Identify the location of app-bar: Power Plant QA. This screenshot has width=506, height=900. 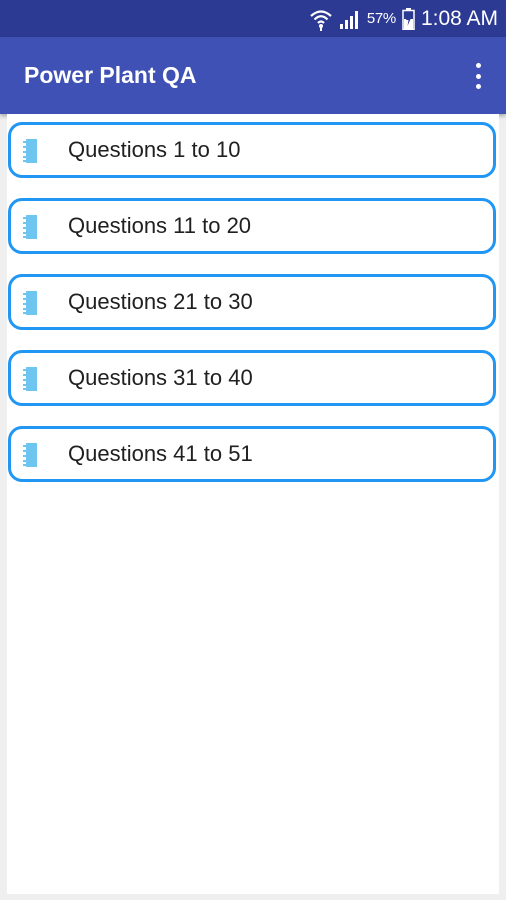
(253, 75).